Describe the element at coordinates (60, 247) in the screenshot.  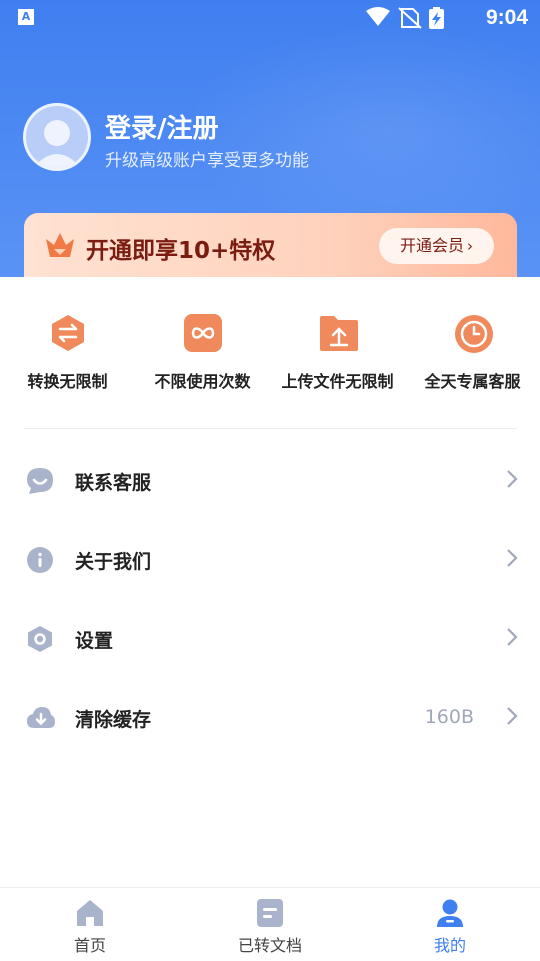
I see `crown-icon` at that location.